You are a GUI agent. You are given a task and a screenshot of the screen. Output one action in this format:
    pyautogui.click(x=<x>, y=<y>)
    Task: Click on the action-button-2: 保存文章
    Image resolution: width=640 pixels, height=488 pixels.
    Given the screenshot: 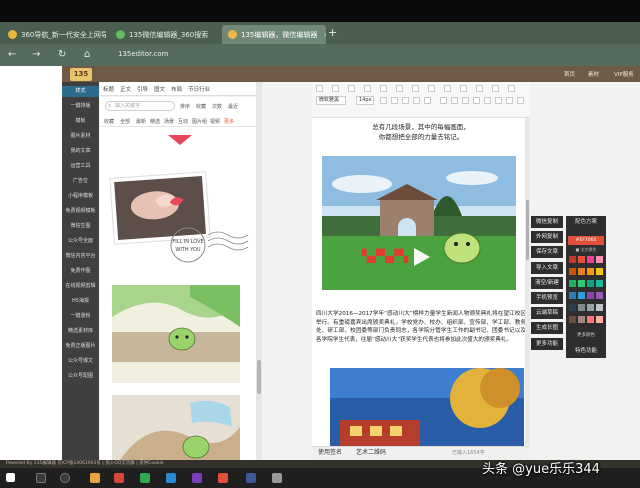 What is the action you would take?
    pyautogui.click(x=547, y=252)
    